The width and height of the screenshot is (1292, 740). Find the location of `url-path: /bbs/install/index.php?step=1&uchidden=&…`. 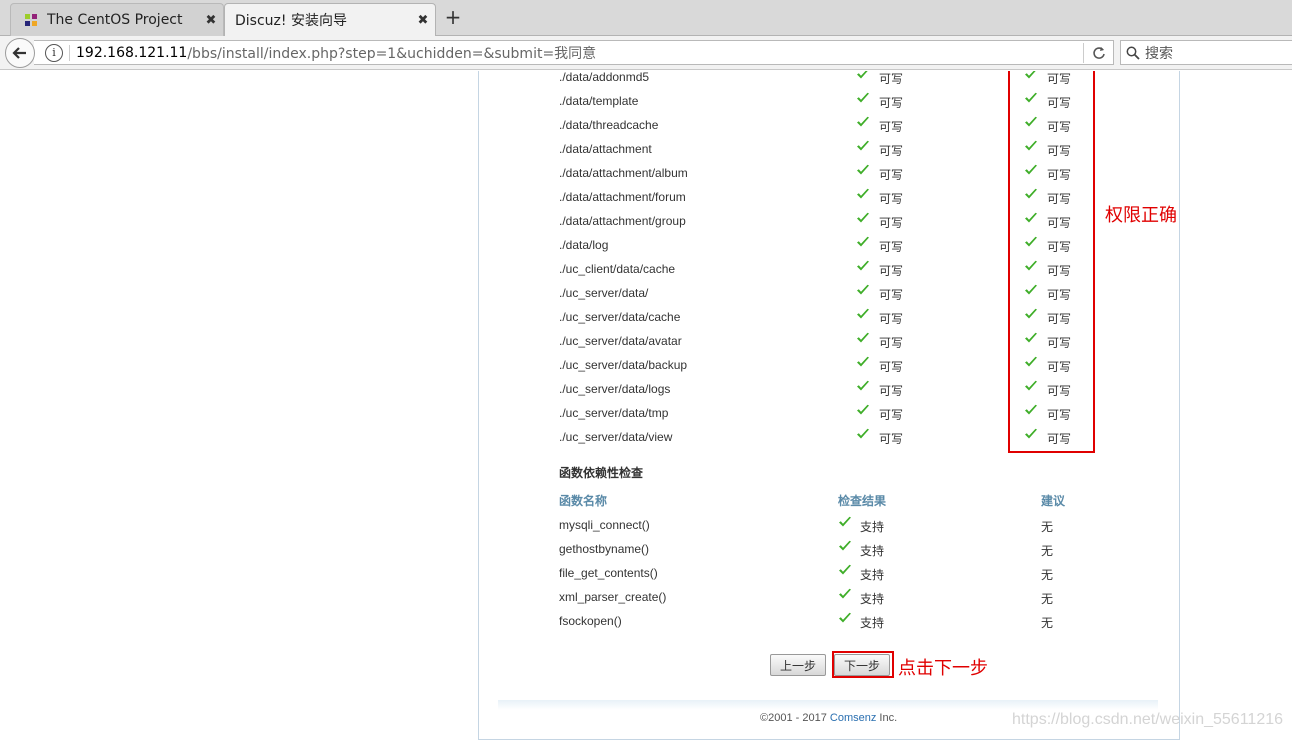

url-path: /bbs/install/index.php?step=1&uchidden=&… is located at coordinates (392, 53).